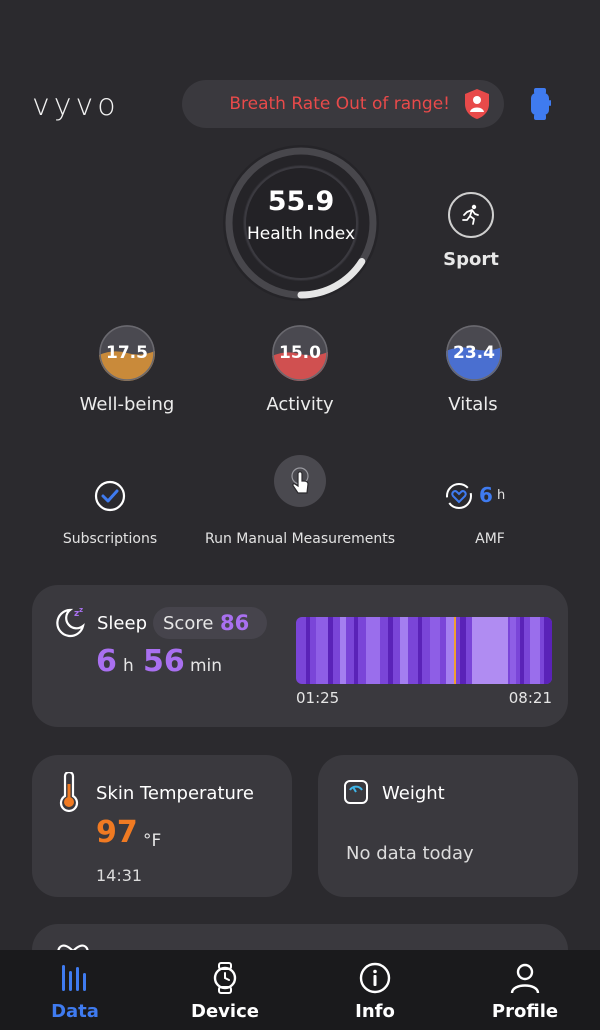  What do you see at coordinates (206, 666) in the screenshot?
I see `sleep-minutes-unit: min` at bounding box center [206, 666].